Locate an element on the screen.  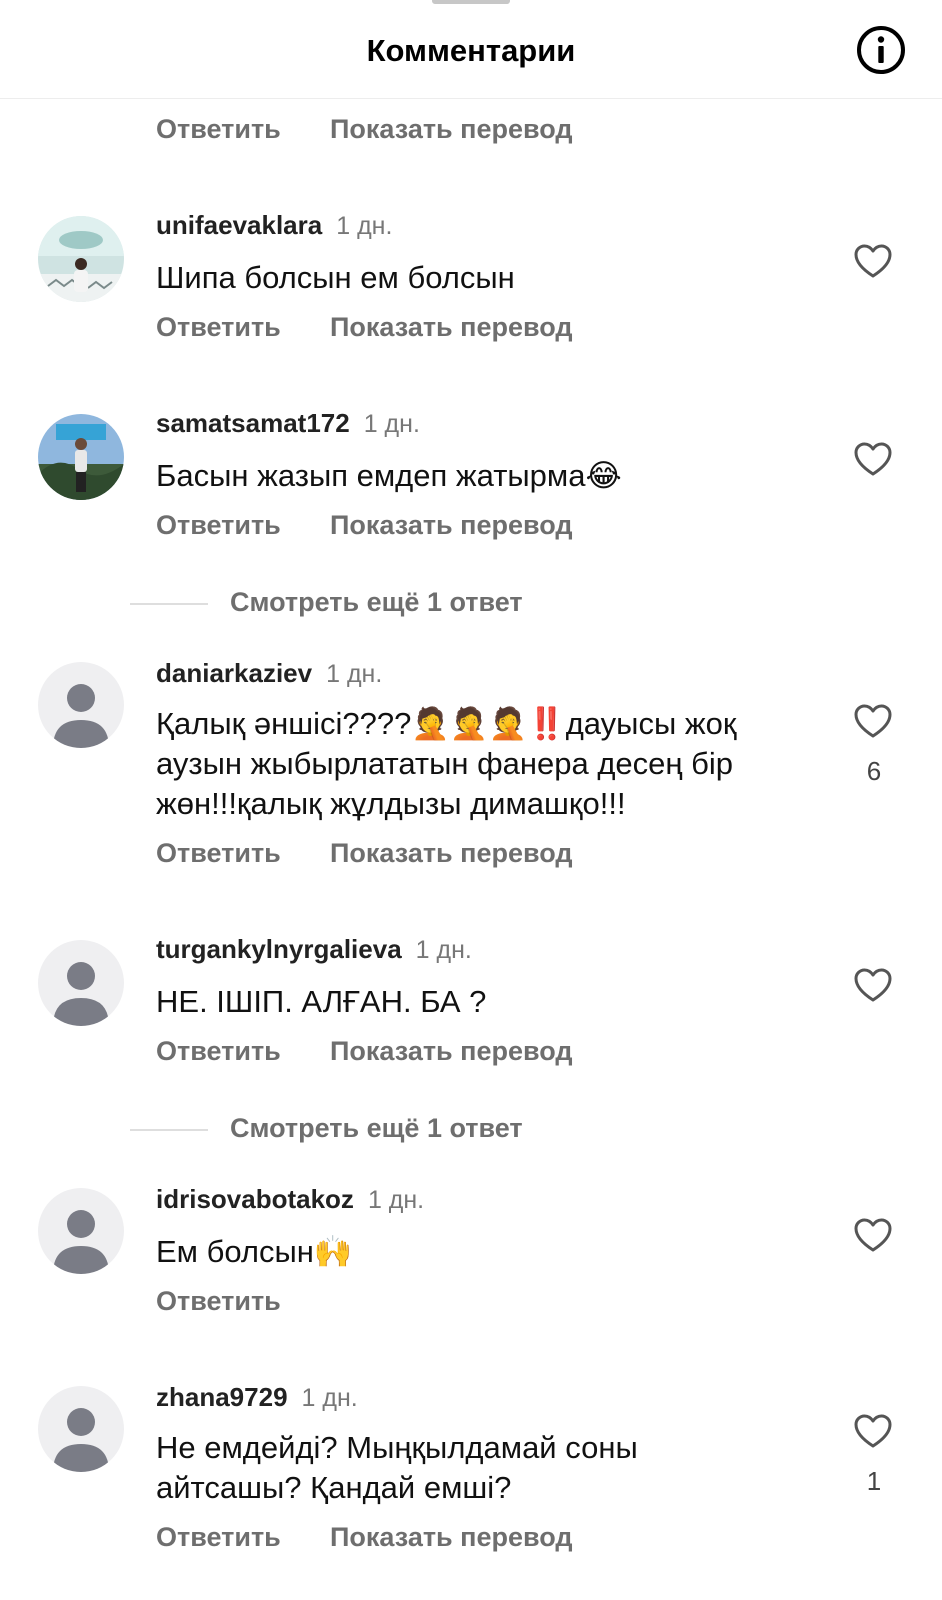
like-count: 6 is located at coordinates (874, 771).